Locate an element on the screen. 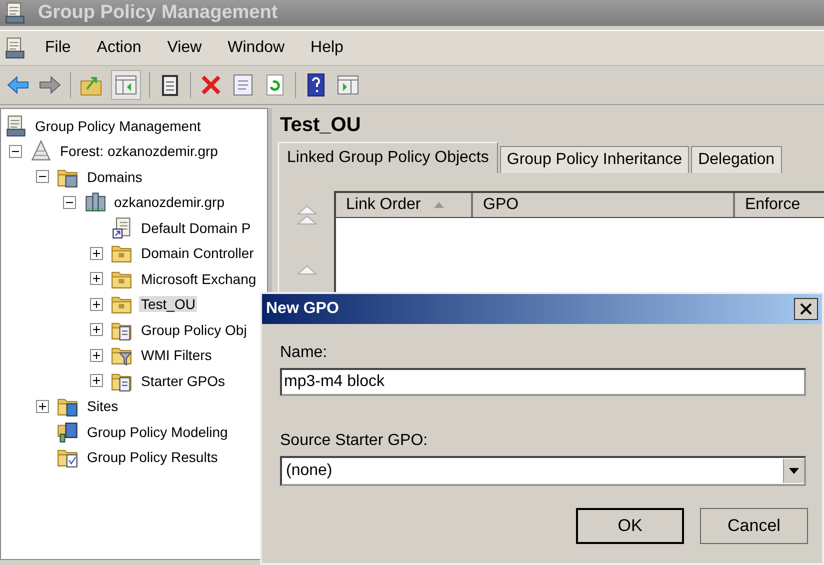  delete-icon is located at coordinates (211, 85).